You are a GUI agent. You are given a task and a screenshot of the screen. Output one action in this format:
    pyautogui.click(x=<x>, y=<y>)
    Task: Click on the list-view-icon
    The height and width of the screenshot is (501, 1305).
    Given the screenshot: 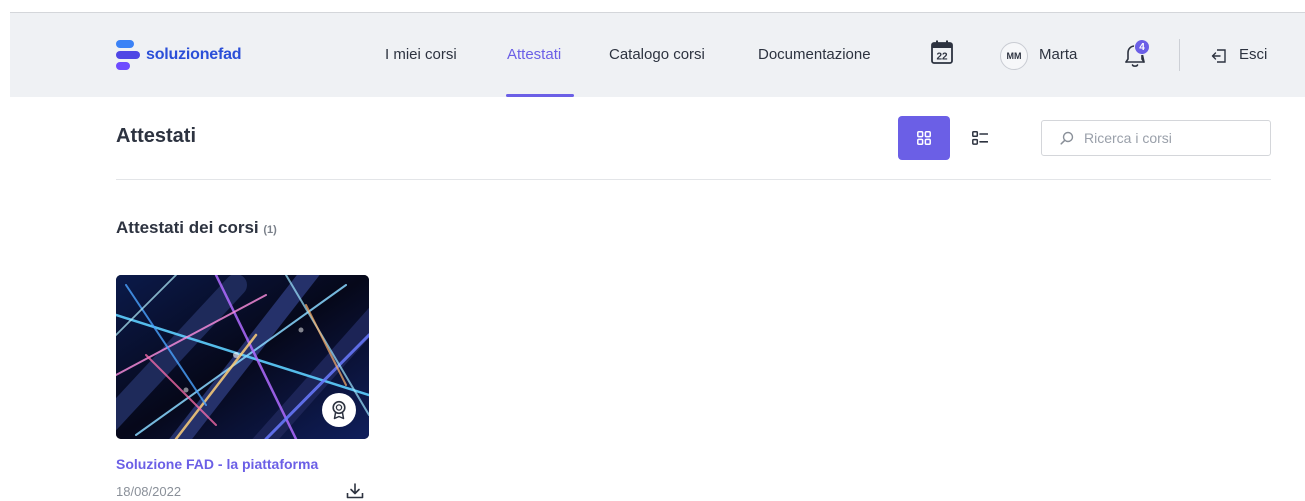 What is the action you would take?
    pyautogui.click(x=980, y=138)
    